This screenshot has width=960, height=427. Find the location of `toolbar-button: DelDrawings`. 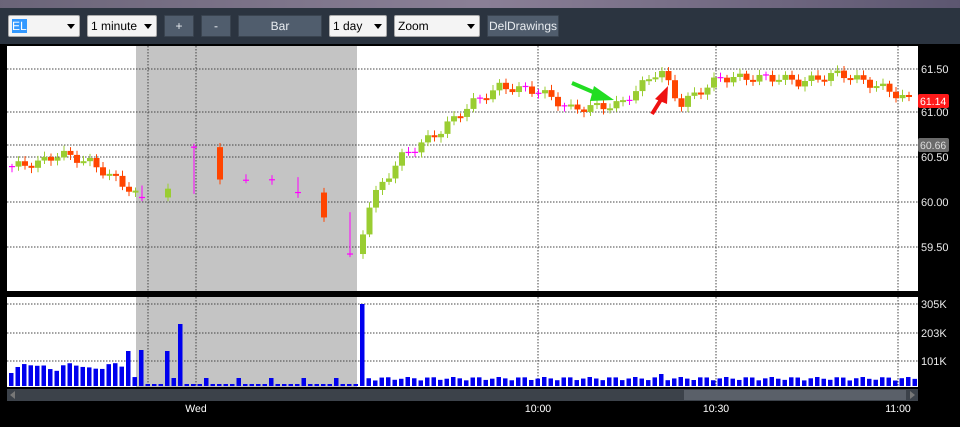

toolbar-button: DelDrawings is located at coordinates (523, 26).